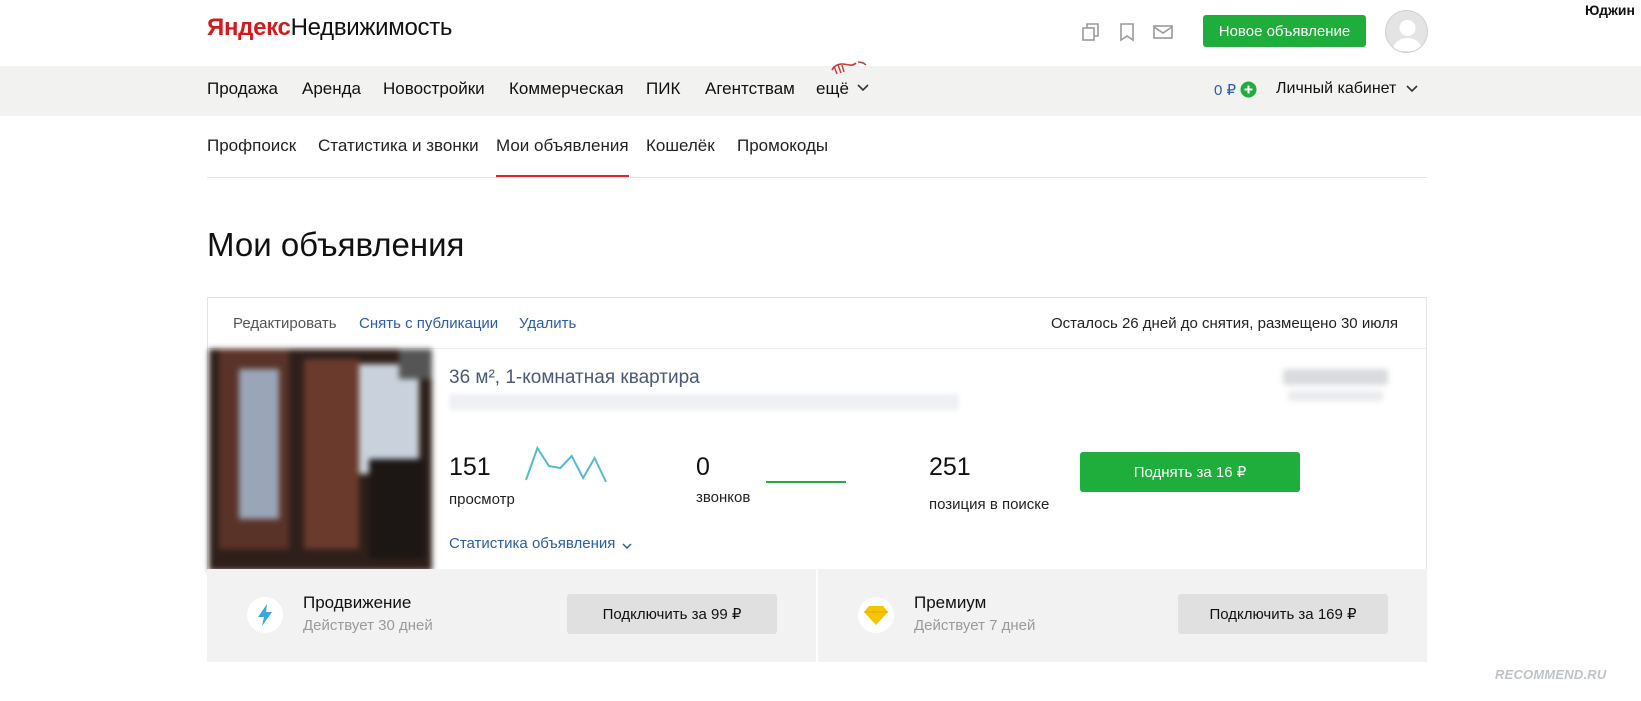 The height and width of the screenshot is (701, 1641). Describe the element at coordinates (1407, 35) in the screenshot. I see `user-icon` at that location.